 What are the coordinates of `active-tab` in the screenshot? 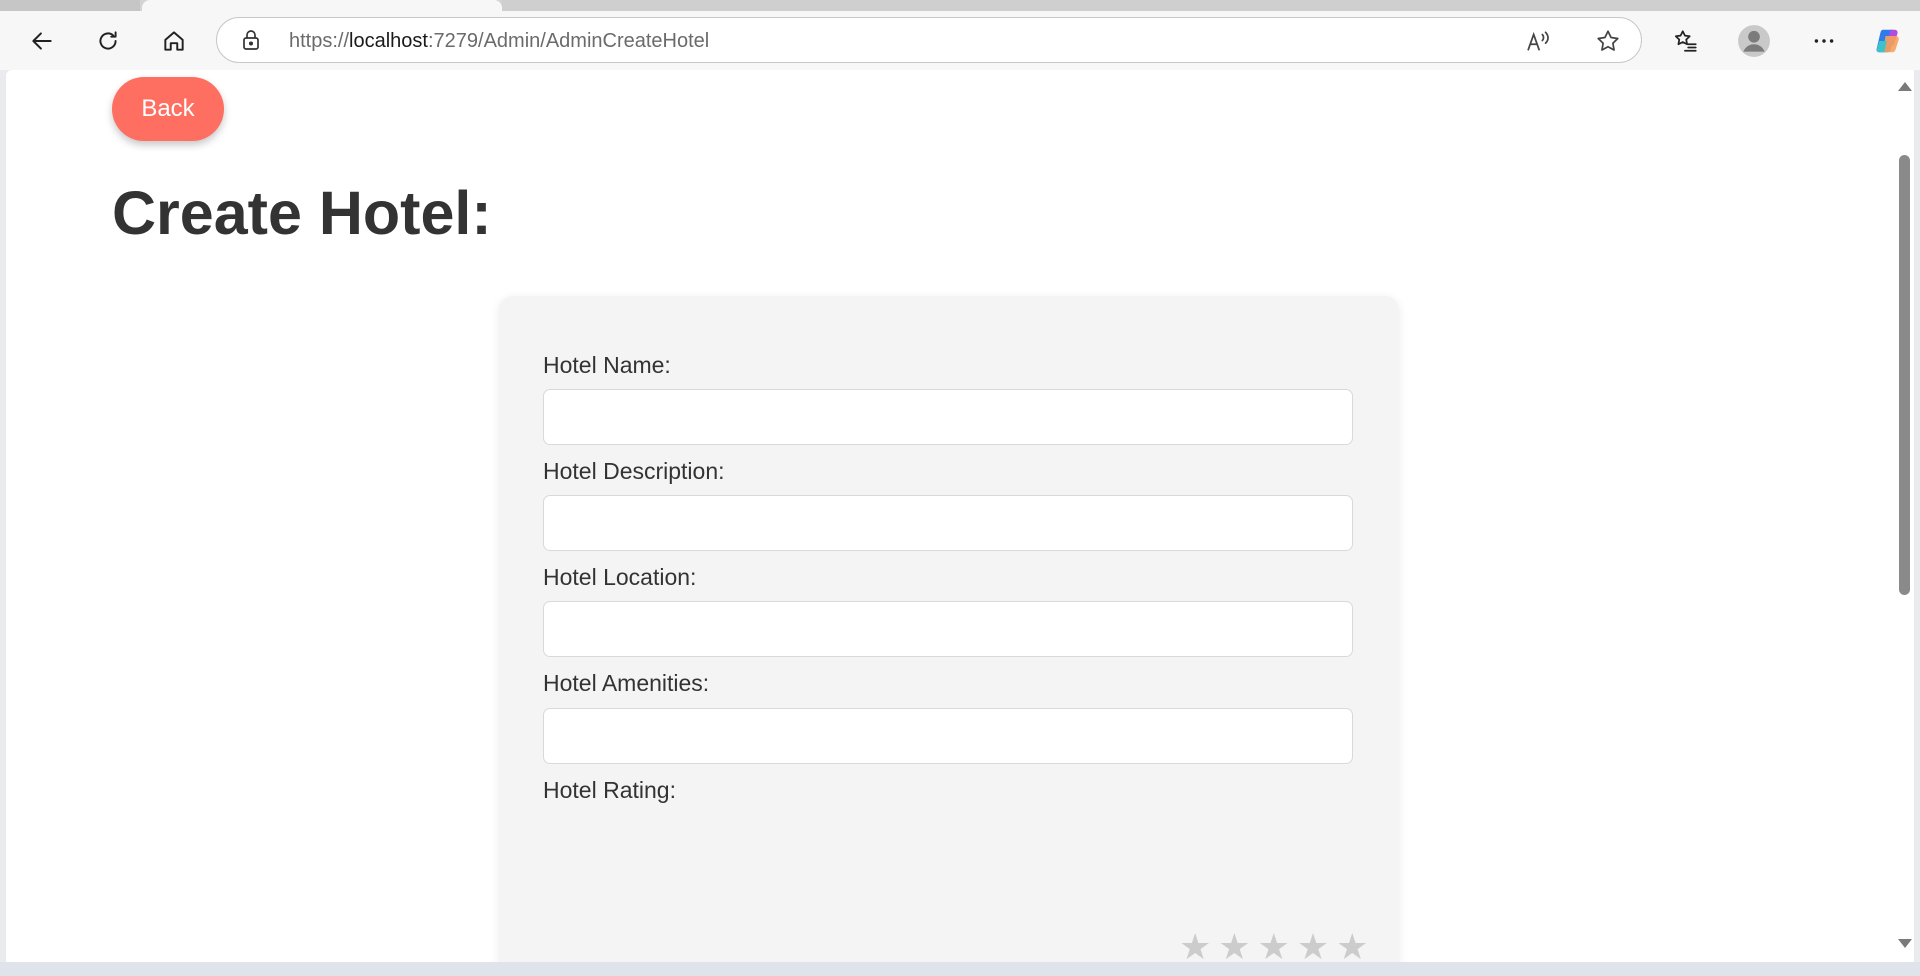 It's located at (322, 5).